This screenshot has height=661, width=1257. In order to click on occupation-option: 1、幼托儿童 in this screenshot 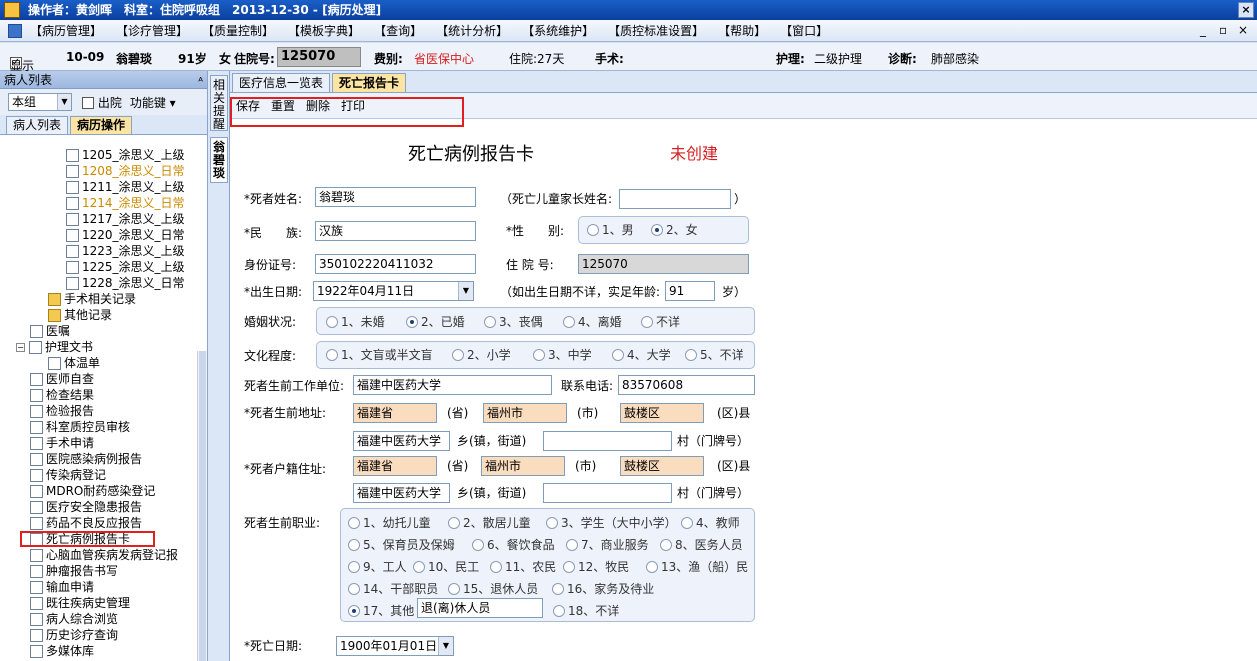, I will do `click(389, 523)`.